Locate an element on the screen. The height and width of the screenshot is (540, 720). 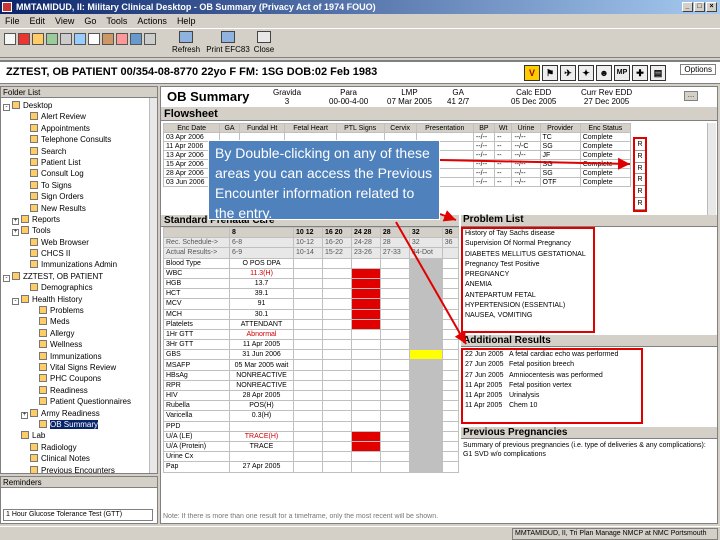
callout-arrows is located at coordinates (513, 251).